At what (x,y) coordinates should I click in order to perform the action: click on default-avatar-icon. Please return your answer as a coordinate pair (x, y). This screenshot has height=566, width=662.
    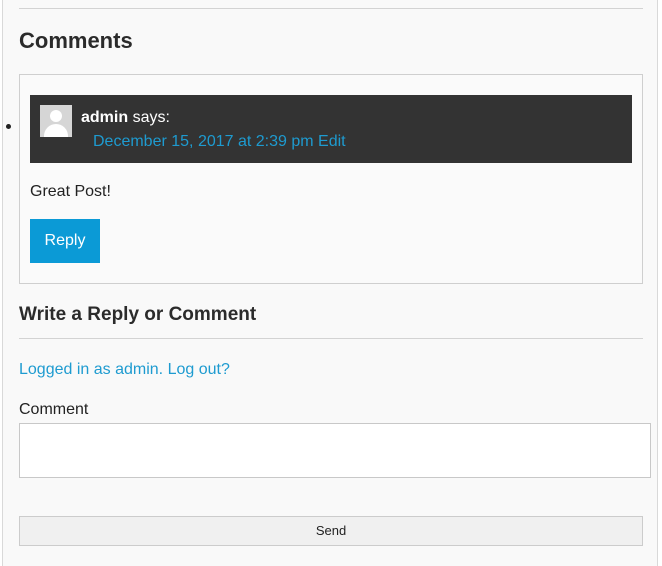
    Looking at the image, I should click on (56, 121).